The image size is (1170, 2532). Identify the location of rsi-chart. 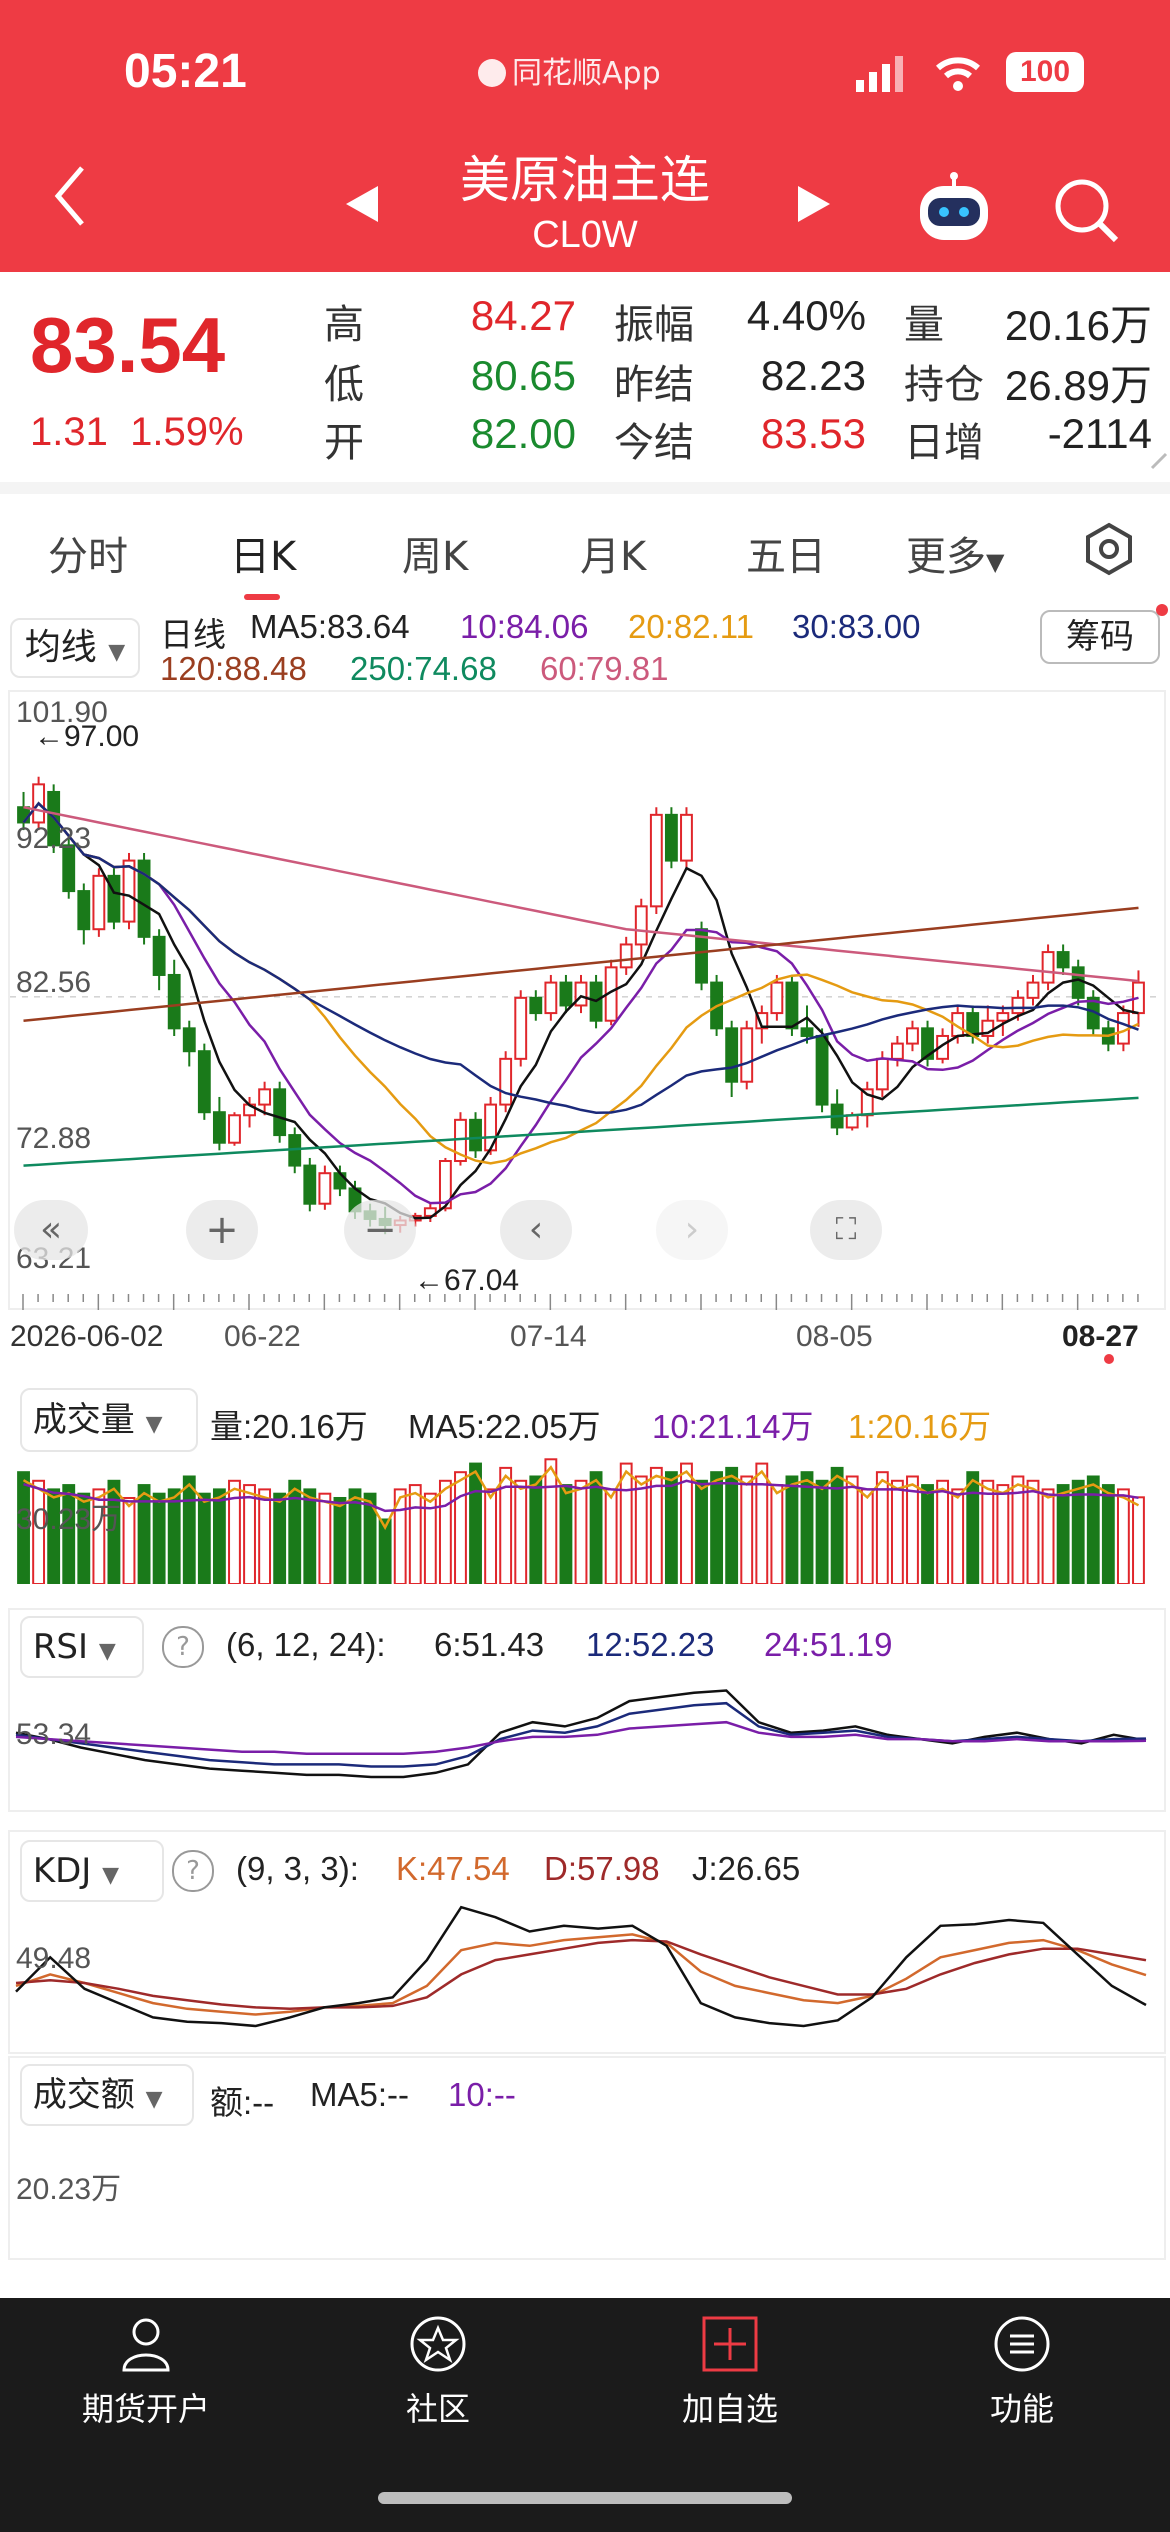
(585, 1738).